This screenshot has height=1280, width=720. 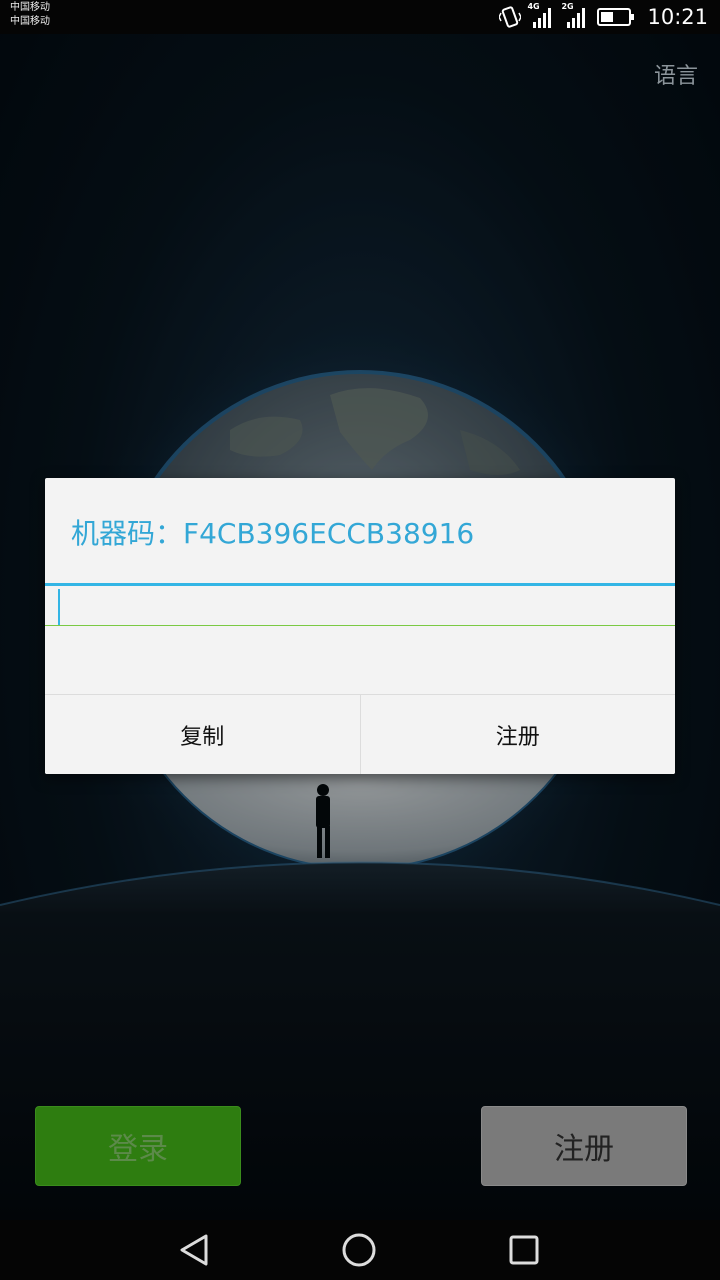 I want to click on network-type-label: 2G, so click(x=567, y=6).